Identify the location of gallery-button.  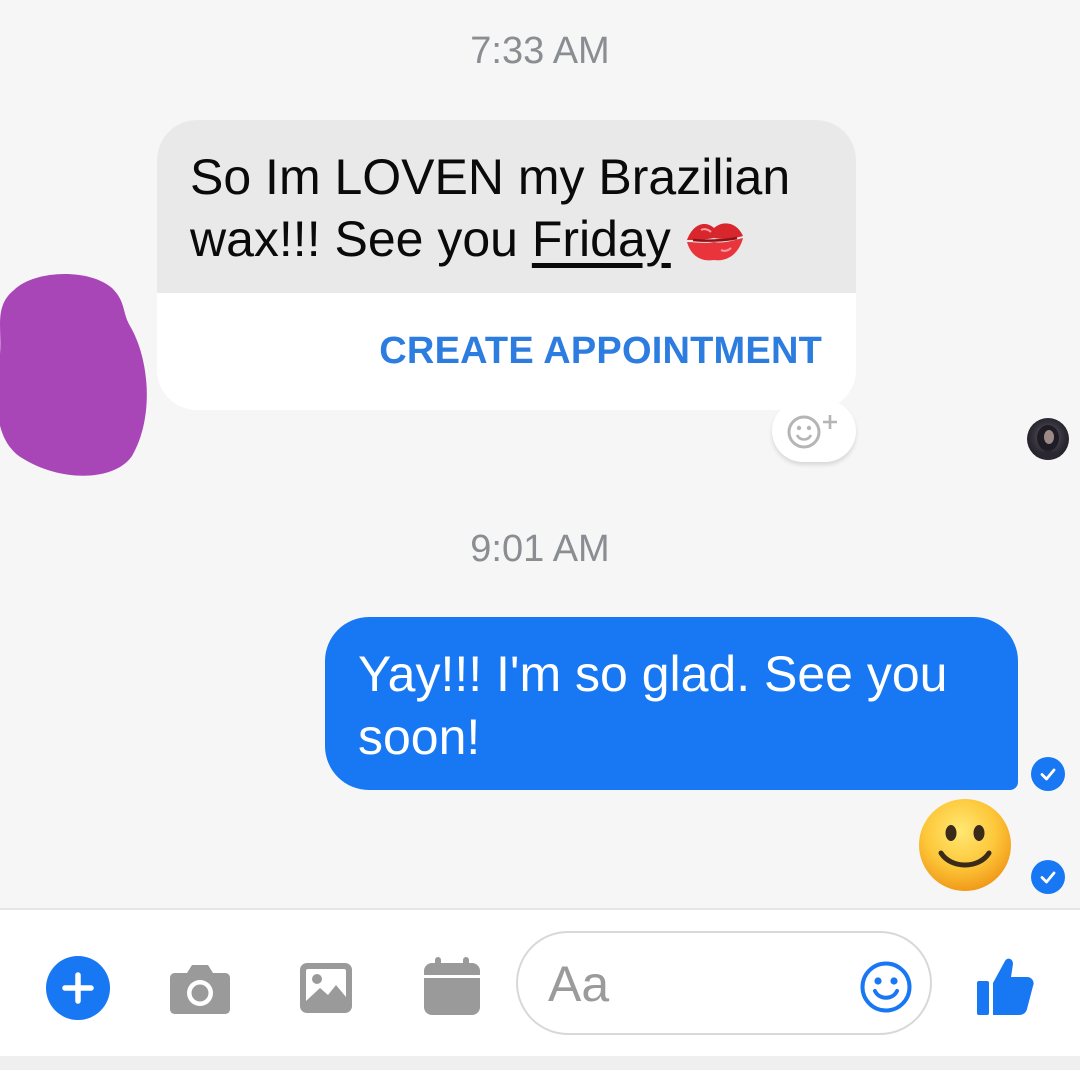
(326, 988).